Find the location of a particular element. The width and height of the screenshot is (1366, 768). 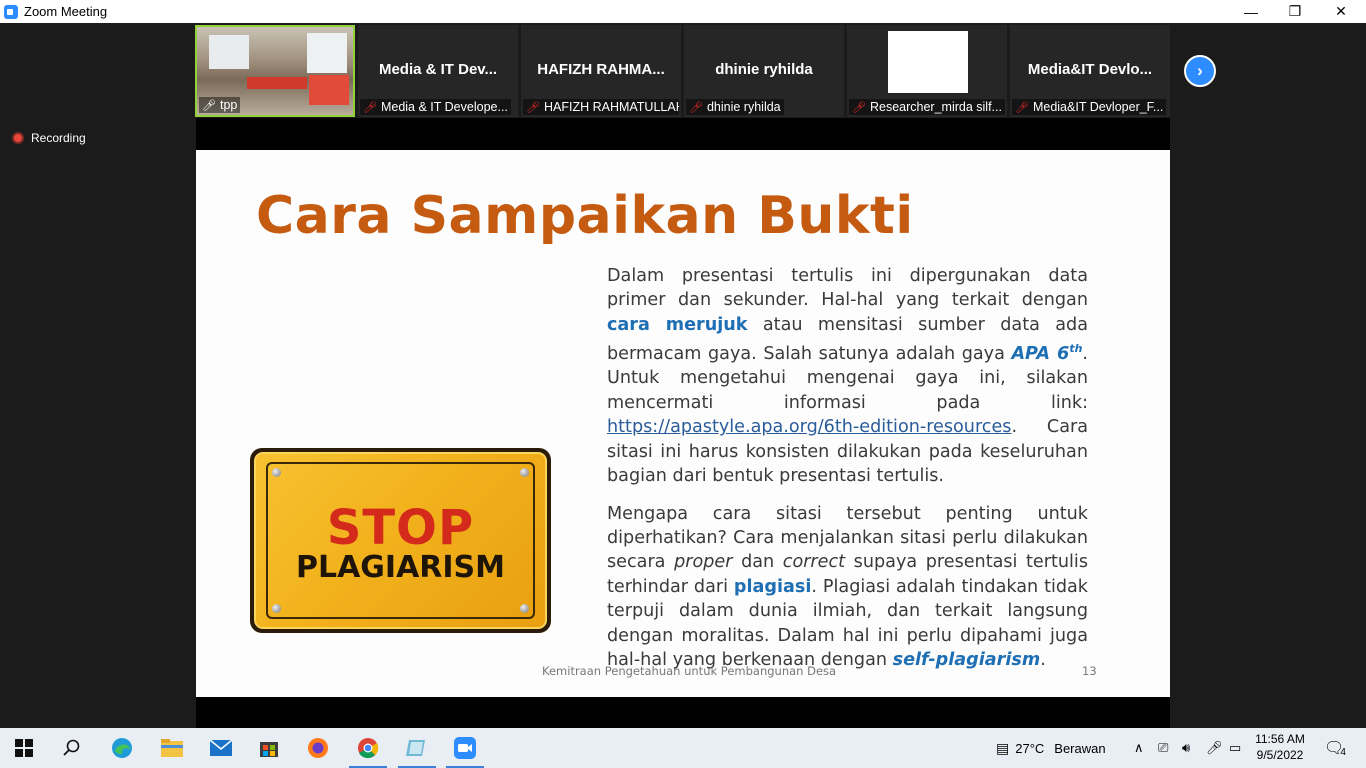

participant-tile: HAFIZH RAHMA... 🎤︎ HAFIZH RAHMATULLAH is located at coordinates (601, 71).